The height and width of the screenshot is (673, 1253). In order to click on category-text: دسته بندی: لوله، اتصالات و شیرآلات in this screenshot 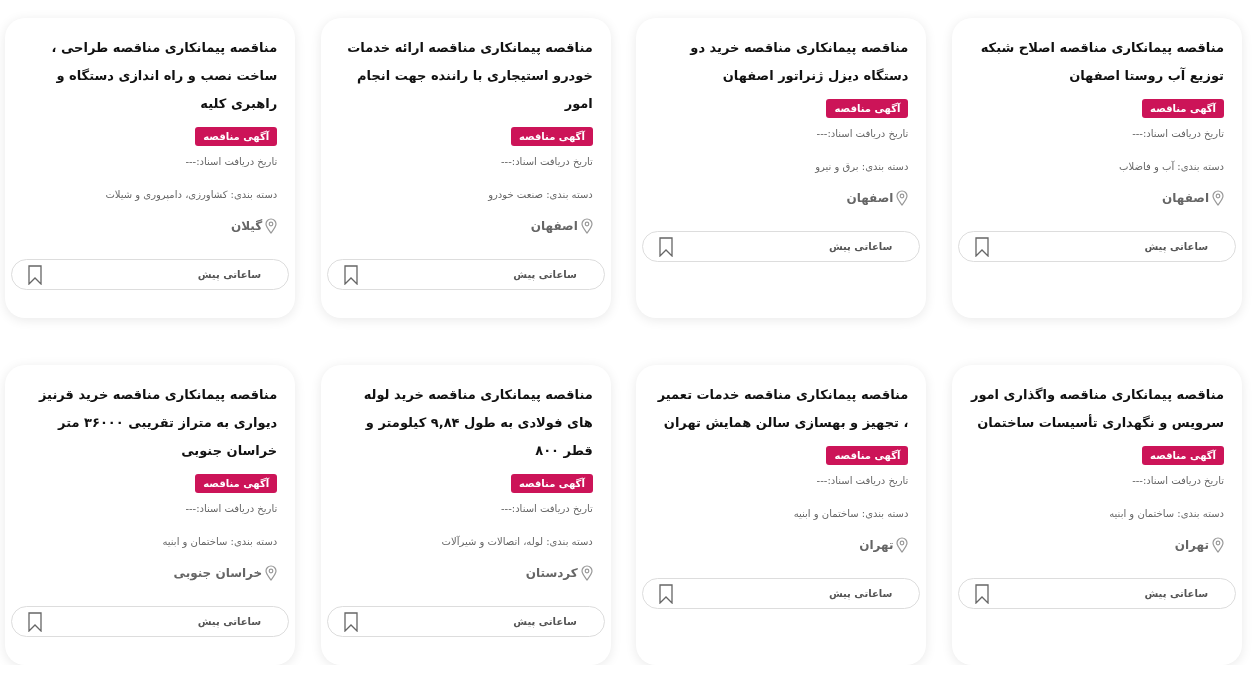, I will do `click(517, 541)`.